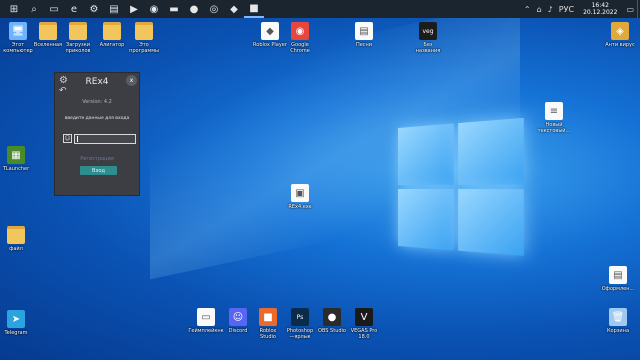 The image size is (640, 360). What do you see at coordinates (618, 317) in the screenshot?
I see `recycle-bin-icon: 🗑` at bounding box center [618, 317].